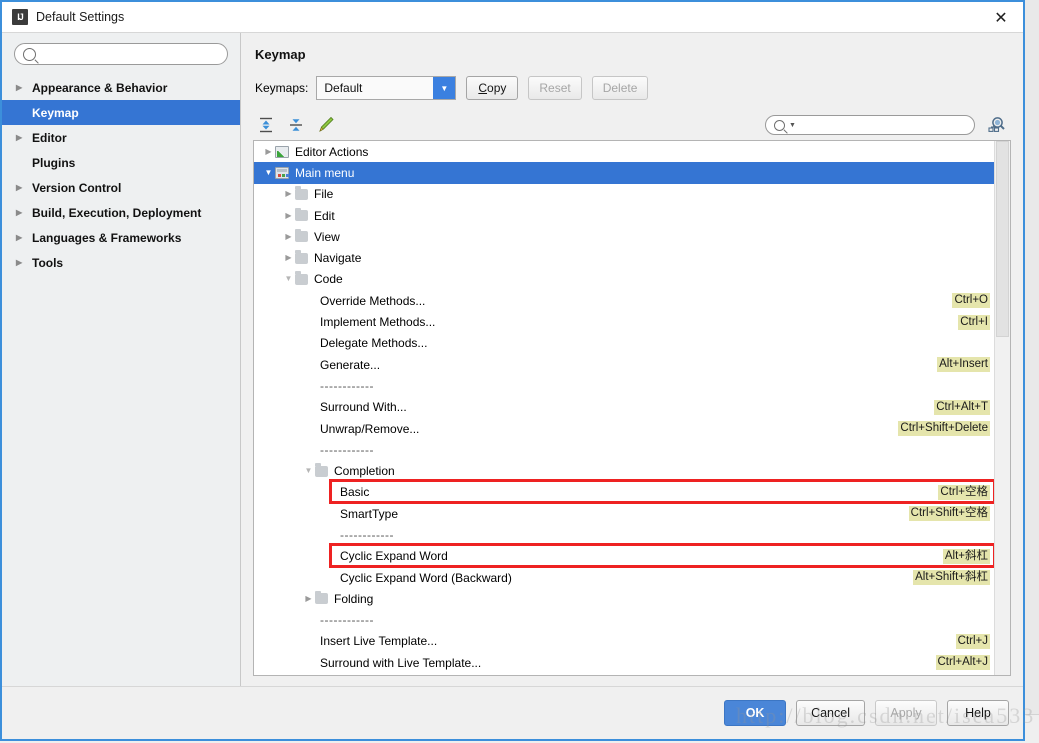 Image resolution: width=1039 pixels, height=743 pixels. I want to click on sidebar-item-keymap: Keymap, so click(121, 112).